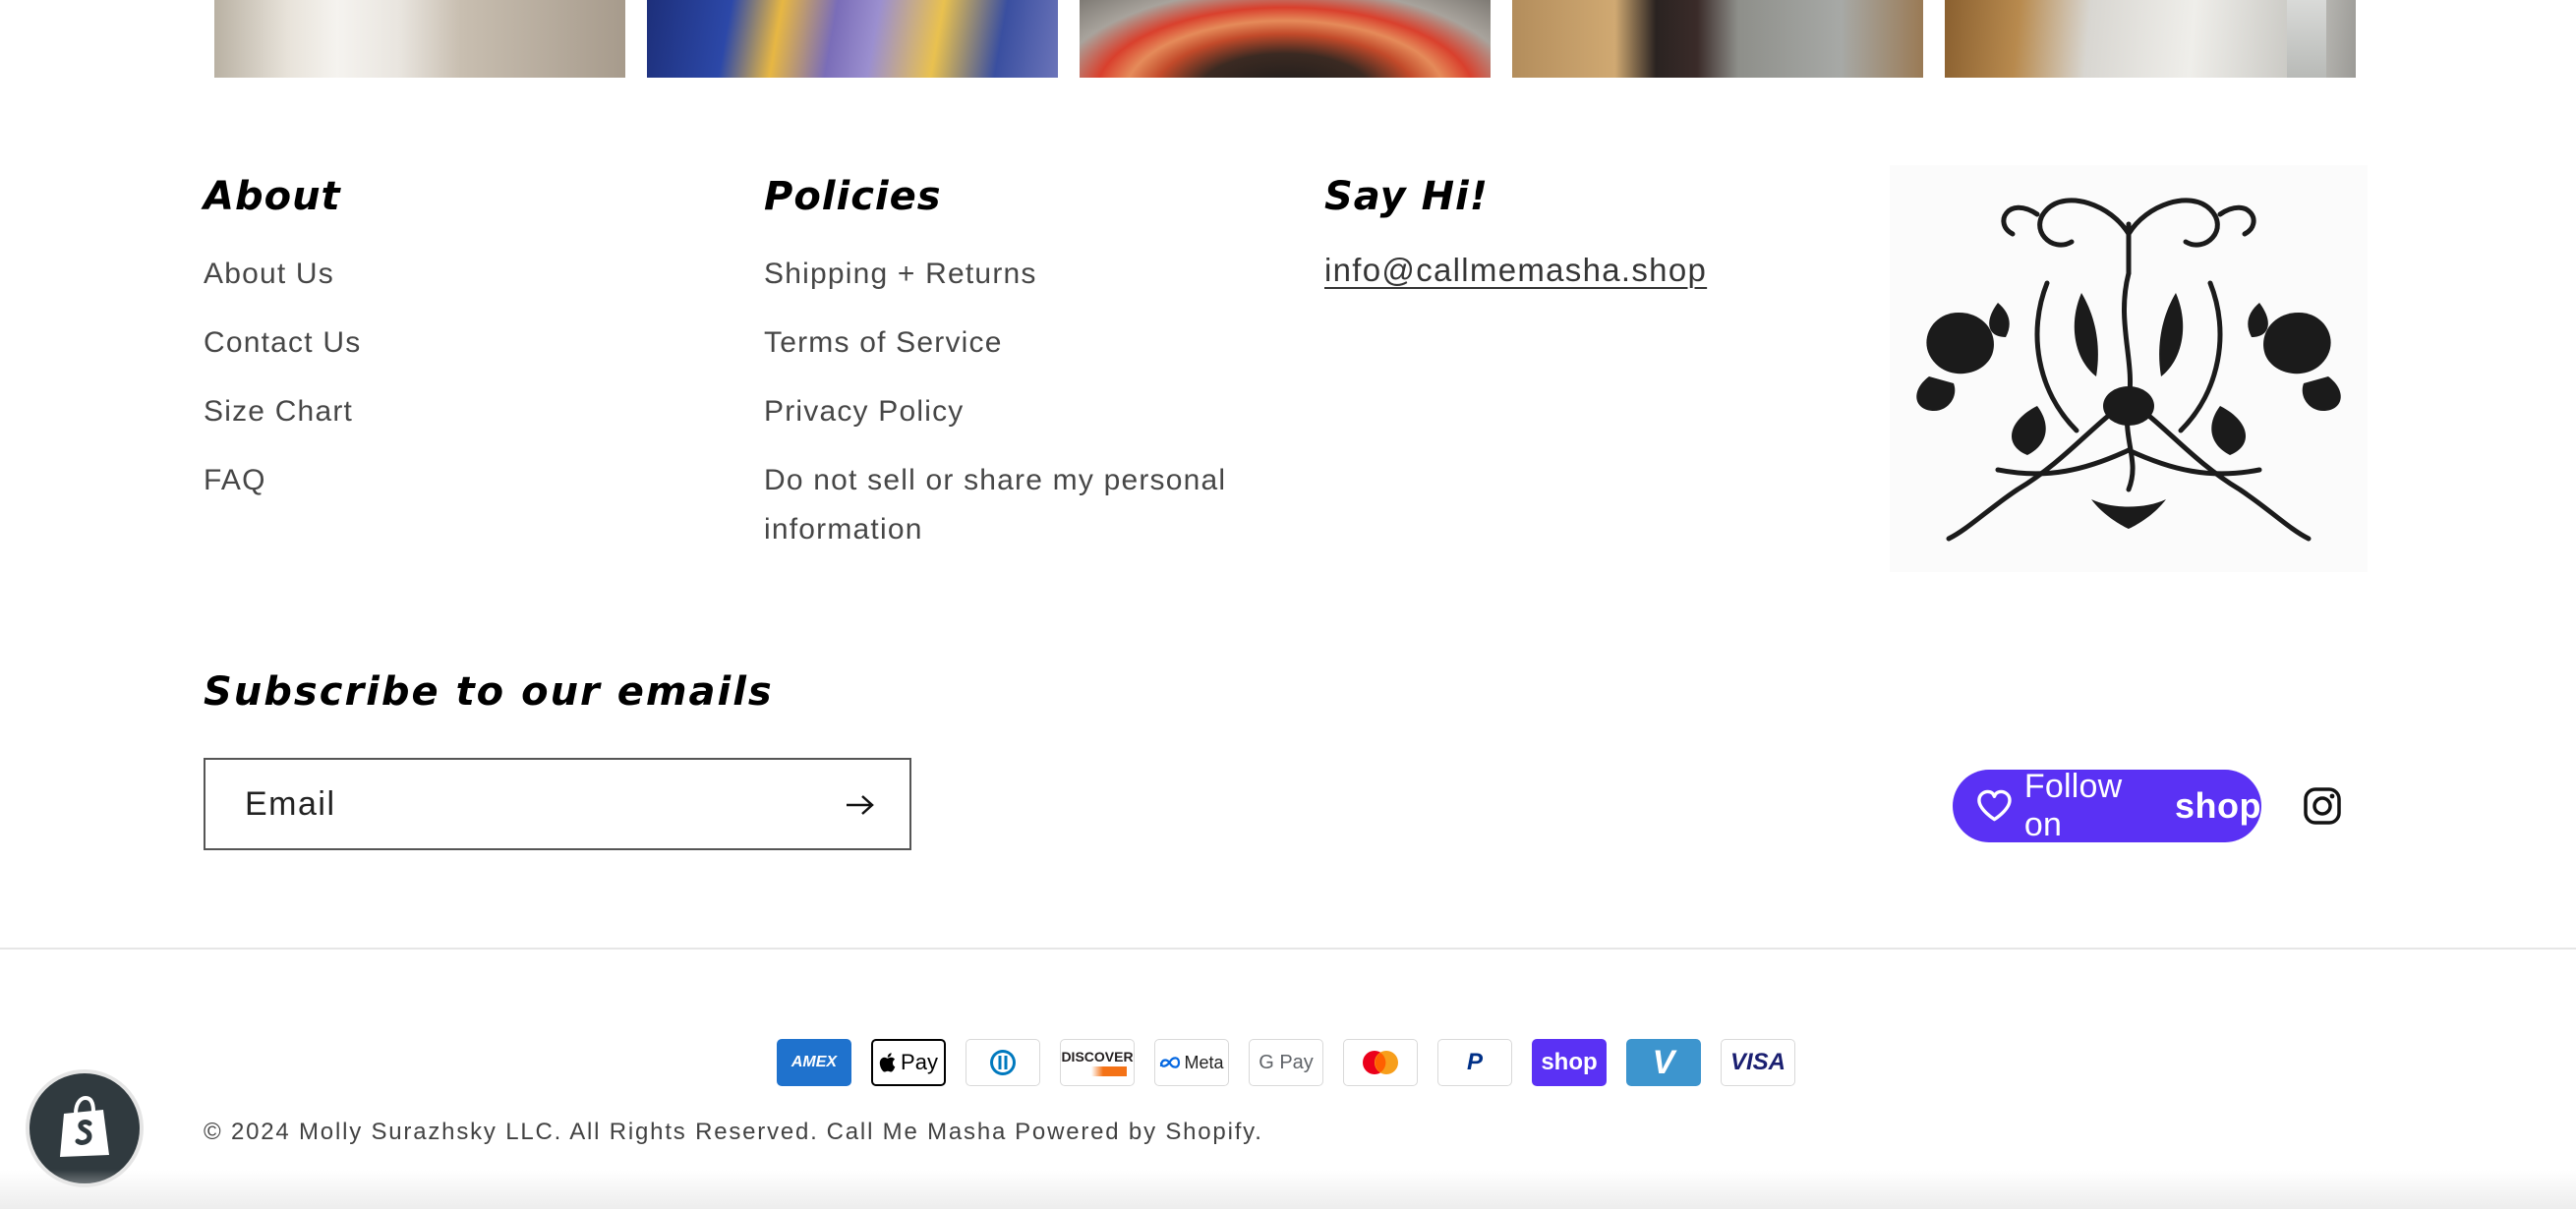 The image size is (2576, 1209). Describe the element at coordinates (1003, 1062) in the screenshot. I see `diners-club-icon` at that location.